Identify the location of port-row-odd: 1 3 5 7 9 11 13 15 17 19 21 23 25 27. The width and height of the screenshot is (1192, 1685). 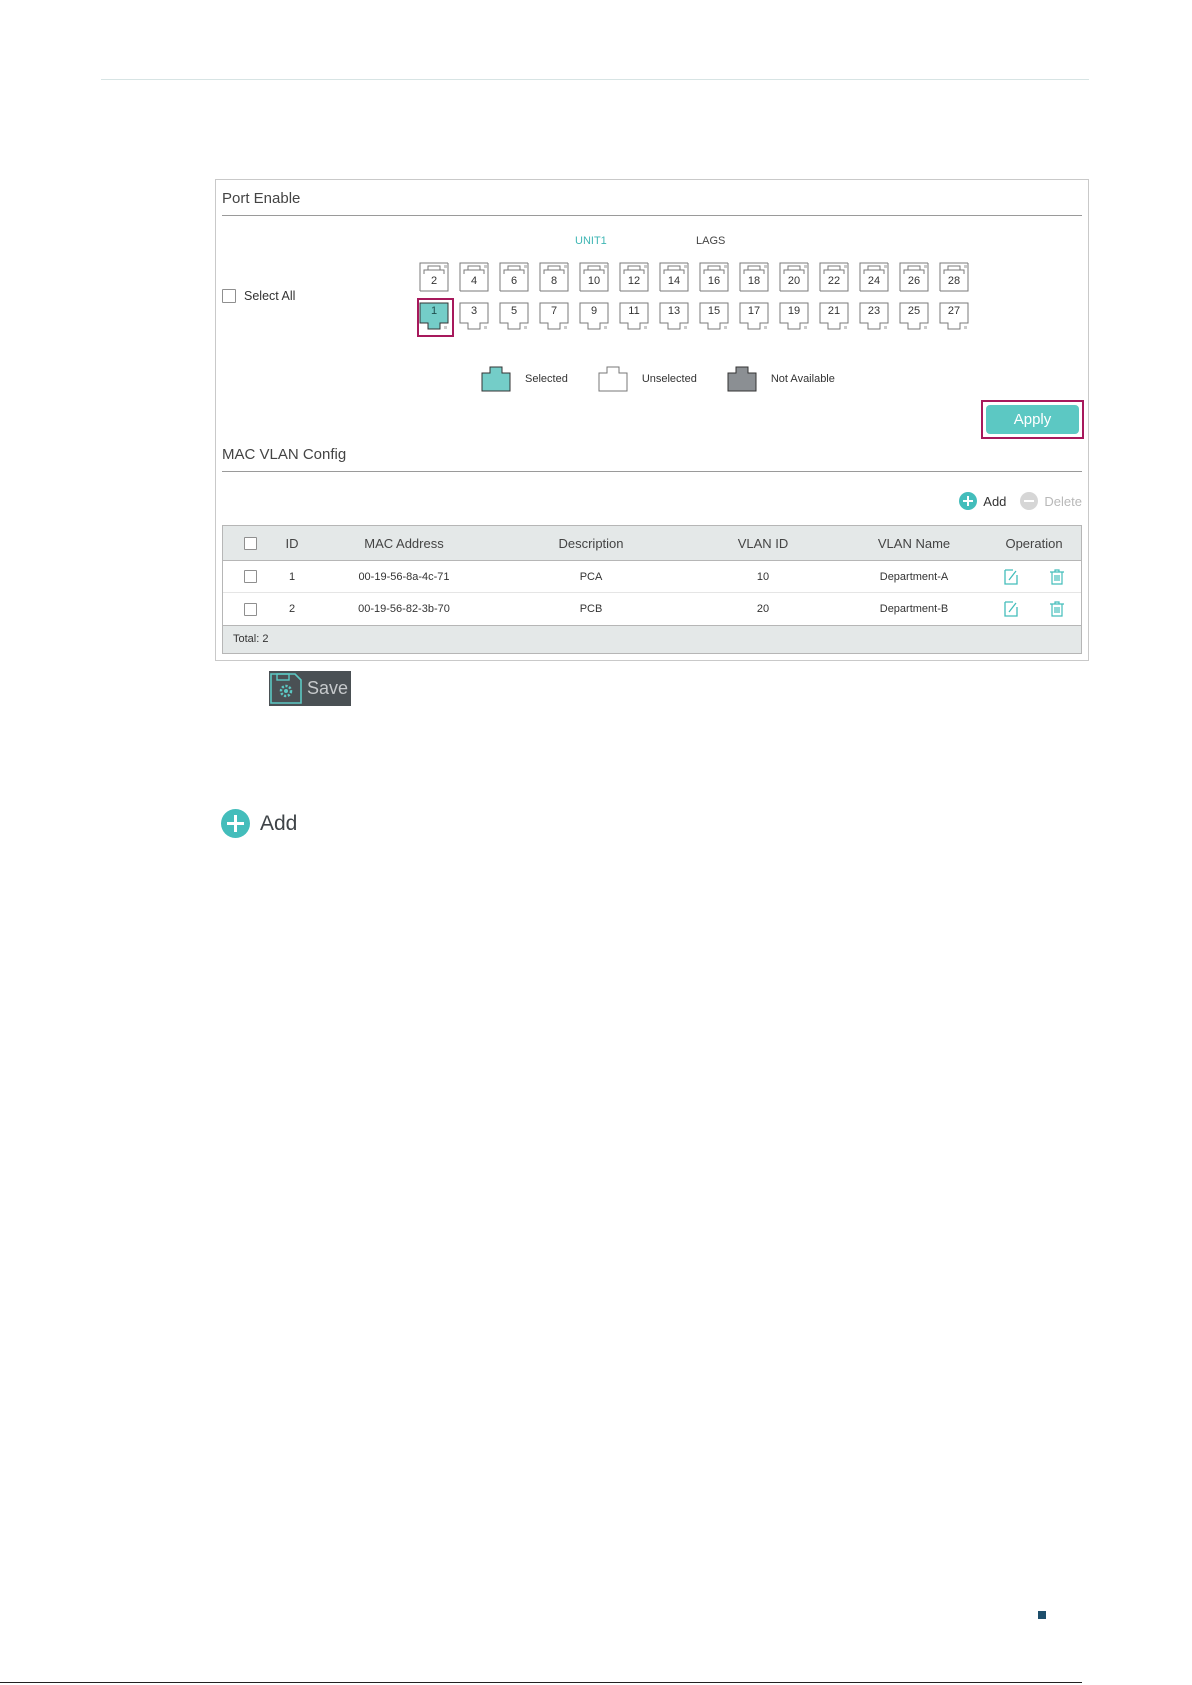
(699, 317).